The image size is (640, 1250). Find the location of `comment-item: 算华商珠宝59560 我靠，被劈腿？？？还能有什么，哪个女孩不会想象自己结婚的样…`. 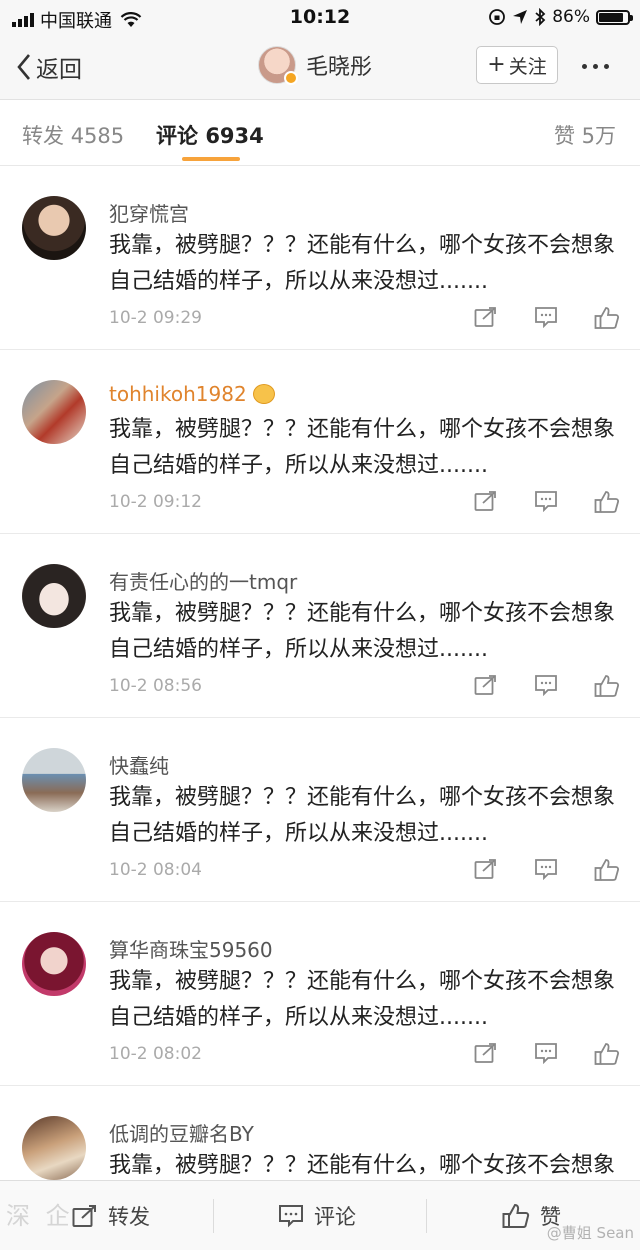

comment-item: 算华商珠宝59560 我靠，被劈腿？？？还能有什么，哪个女孩不会想象自己结婚的样… is located at coordinates (320, 994).